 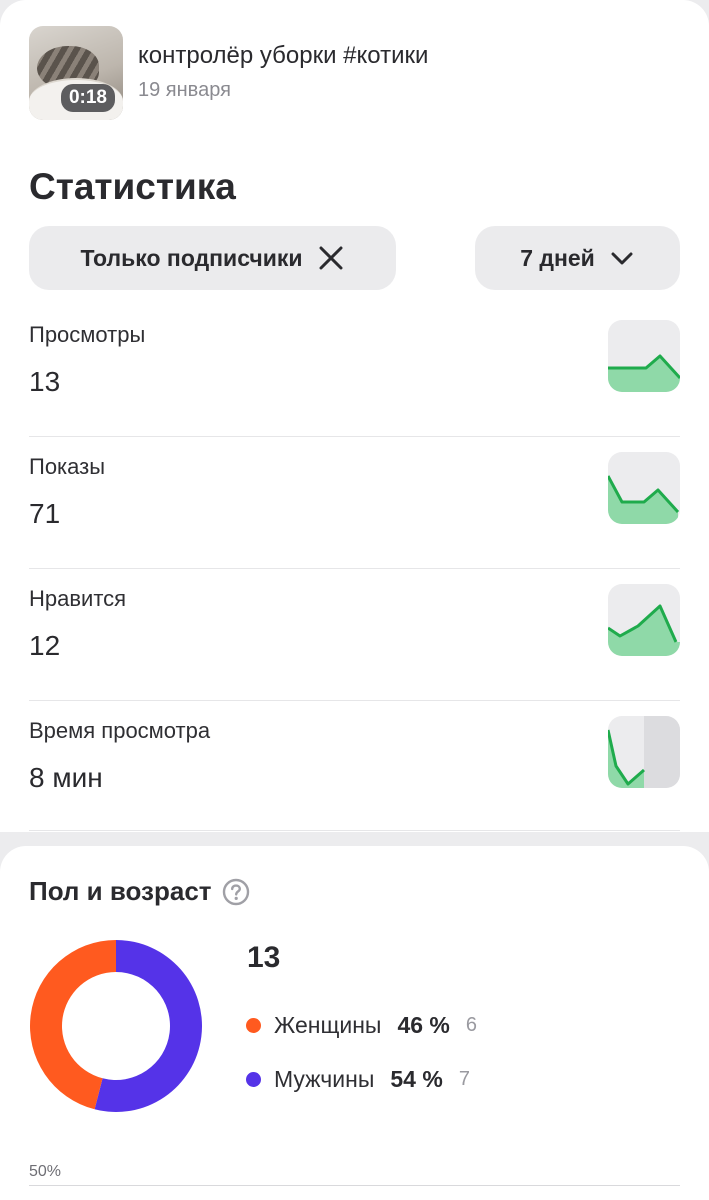 I want to click on legend-label: Мужчины, so click(x=324, y=1079).